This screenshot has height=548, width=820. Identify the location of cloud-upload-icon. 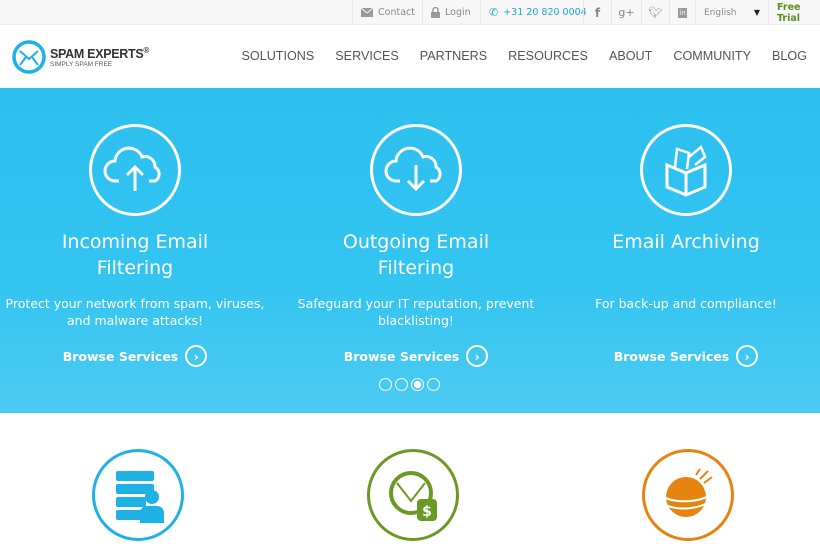
(135, 170).